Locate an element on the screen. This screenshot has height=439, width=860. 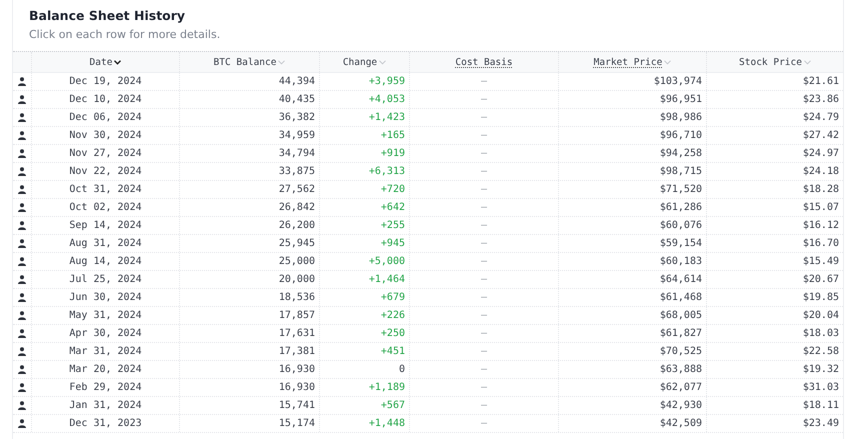
change-cell: +5,000 is located at coordinates (364, 261).